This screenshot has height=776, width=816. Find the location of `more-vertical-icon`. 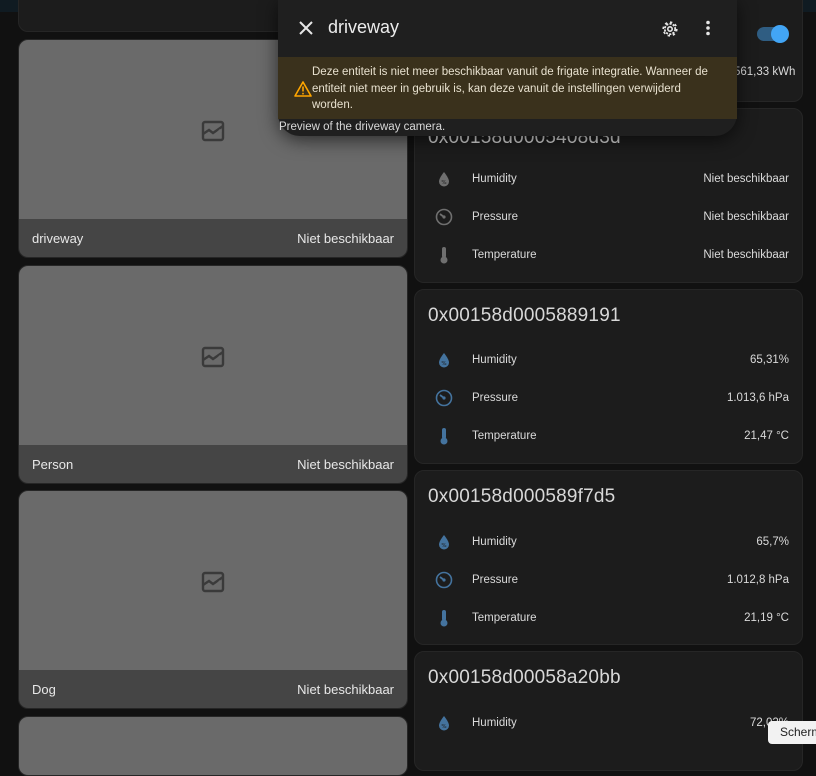

more-vertical-icon is located at coordinates (708, 30).